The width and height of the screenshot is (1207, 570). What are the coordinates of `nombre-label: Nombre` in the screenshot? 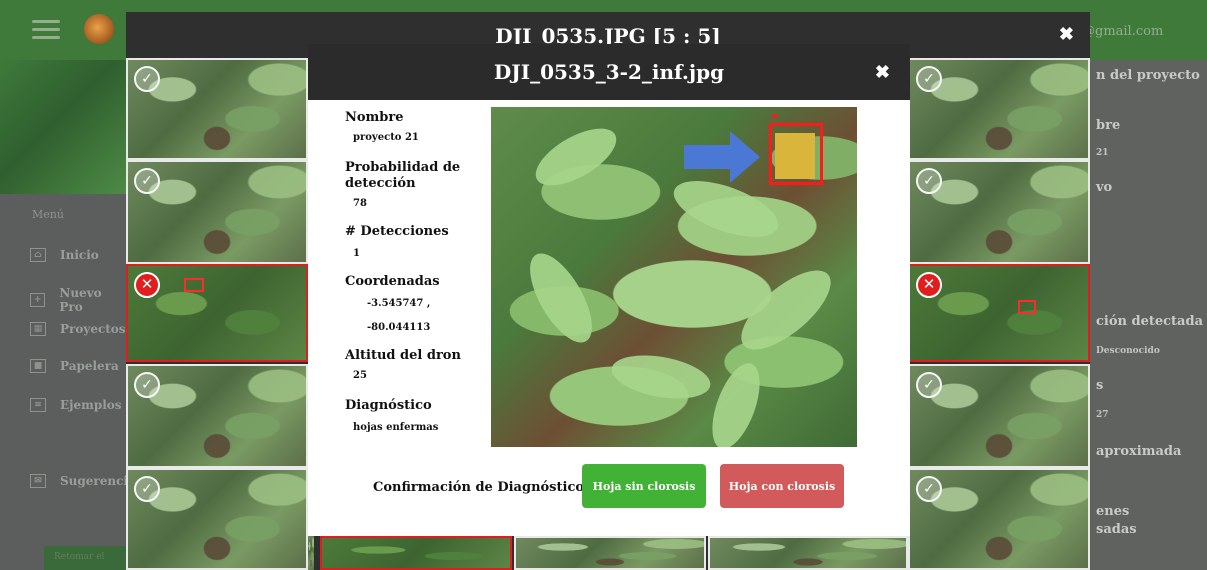 It's located at (374, 117).